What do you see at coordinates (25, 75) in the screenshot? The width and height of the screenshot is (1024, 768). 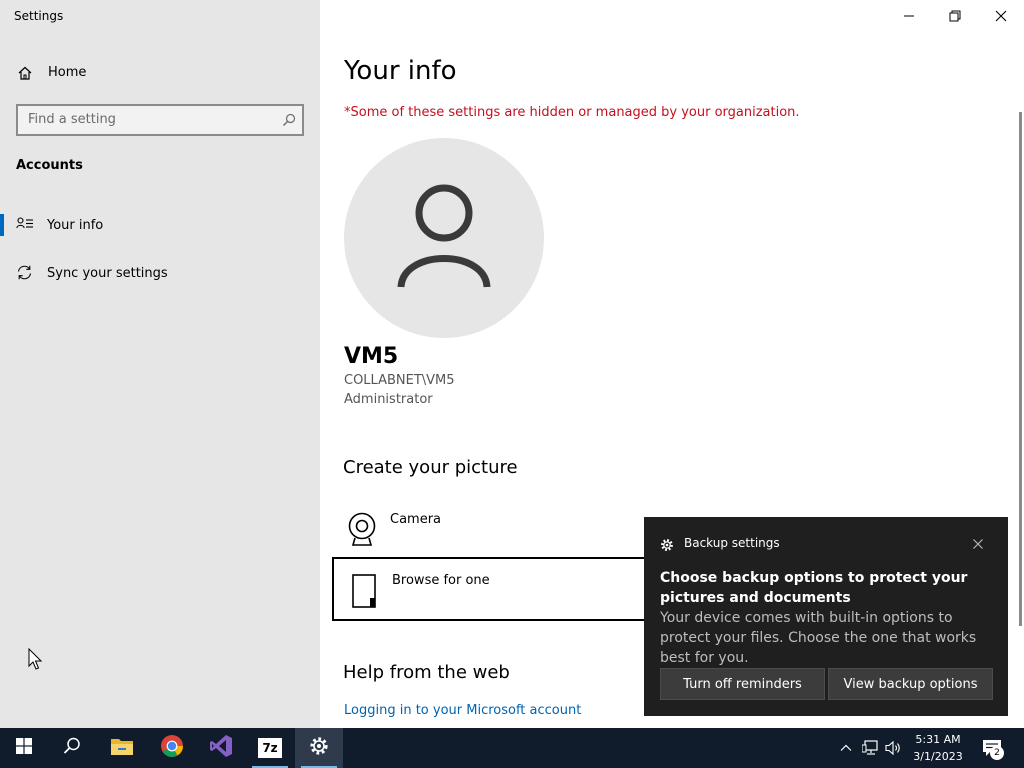 I see `home-icon` at bounding box center [25, 75].